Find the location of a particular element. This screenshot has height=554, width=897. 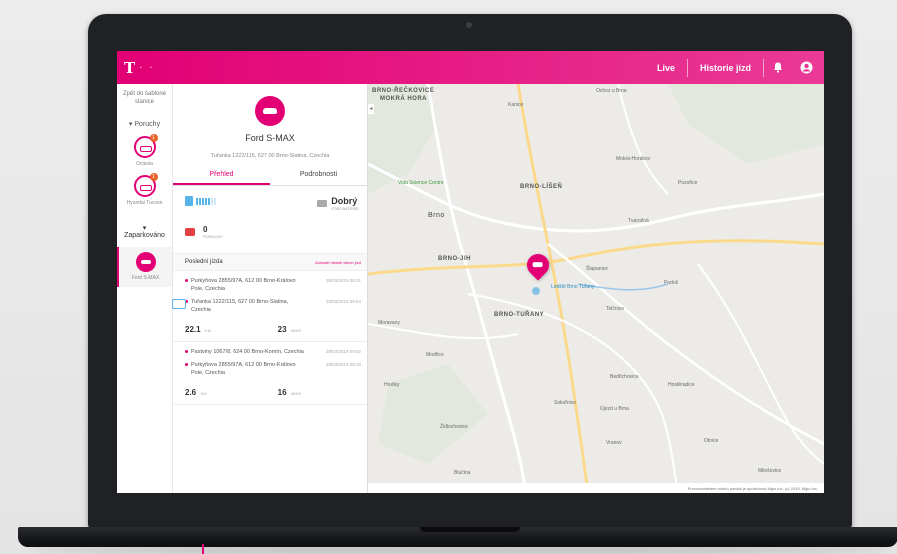

nav-history-link: Historie jízd is located at coordinates (725, 68).